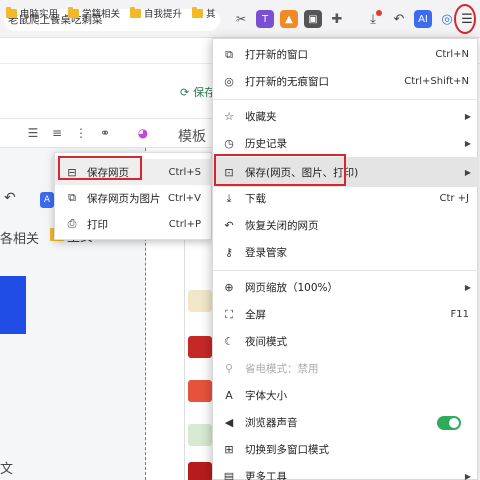 The image size is (480, 480). Describe the element at coordinates (105, 133) in the screenshot. I see `link-icon: ⚭` at that location.